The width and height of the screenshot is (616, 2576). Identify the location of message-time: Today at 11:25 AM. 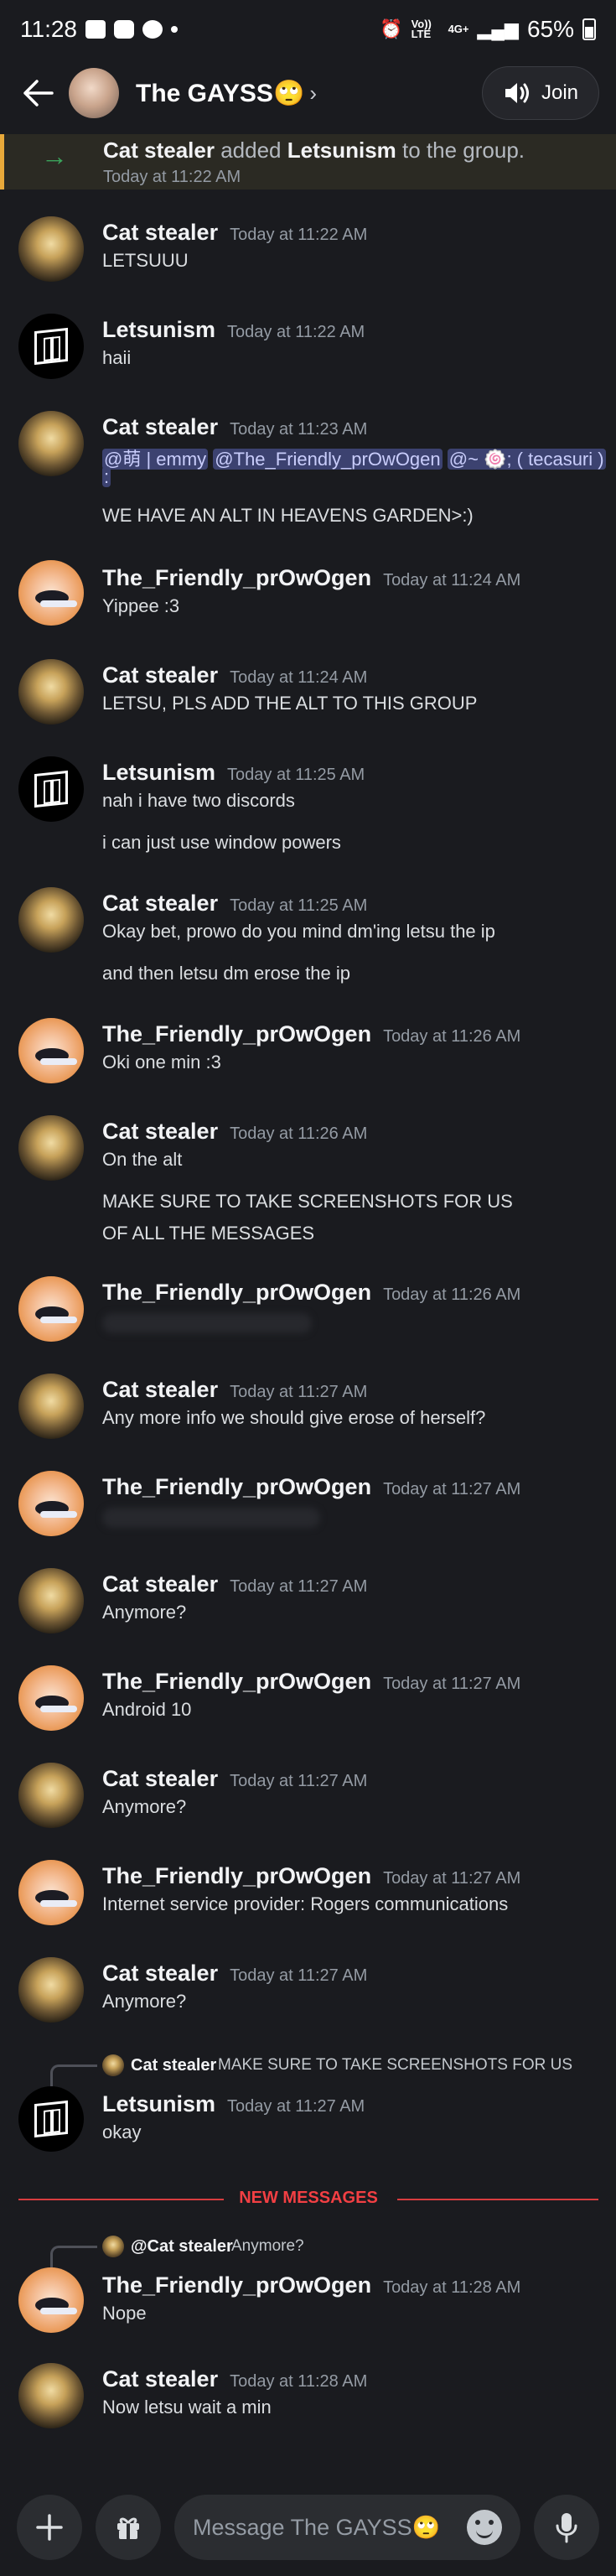
(296, 775).